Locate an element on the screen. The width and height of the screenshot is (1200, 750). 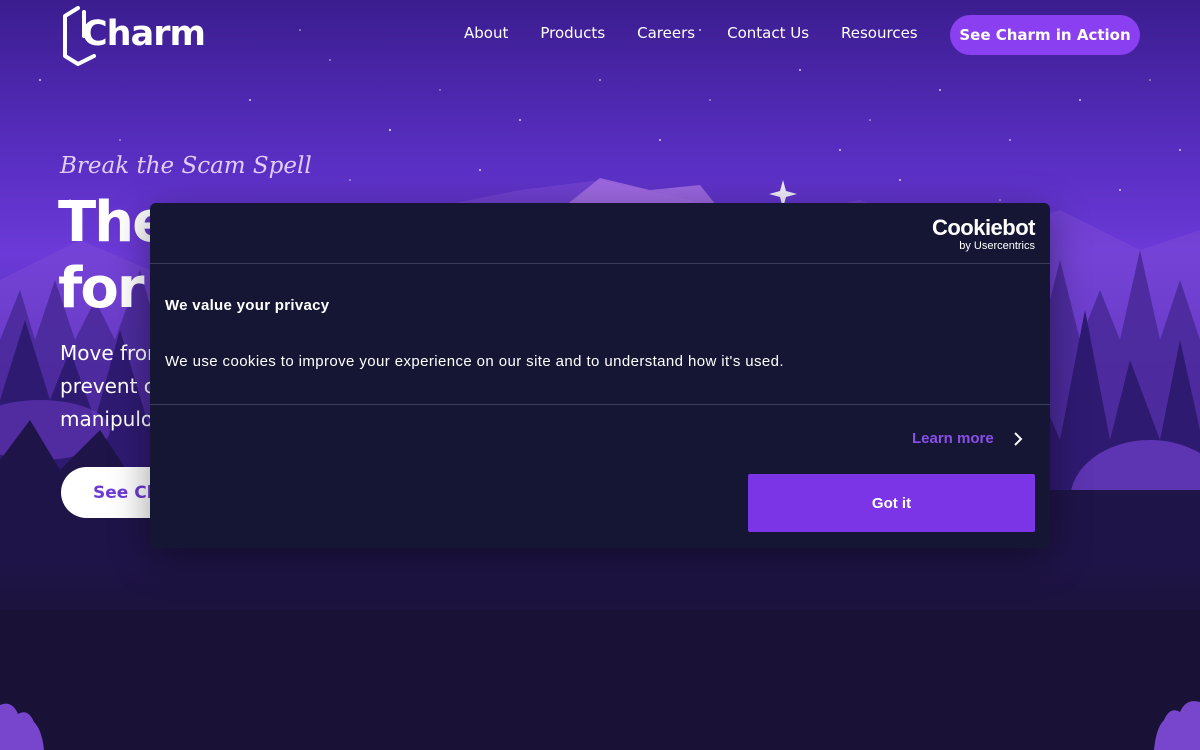
dialog-divider-bottom is located at coordinates (600, 404).